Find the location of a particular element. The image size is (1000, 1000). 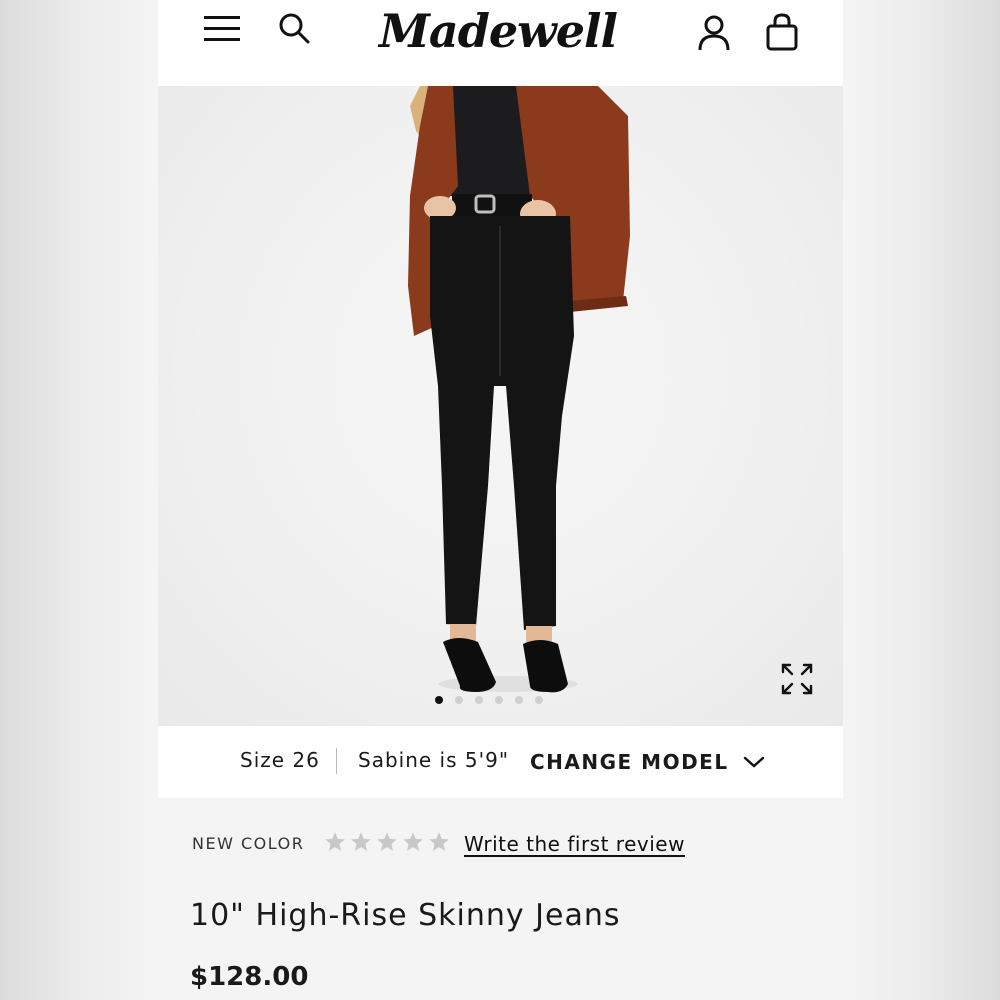

product-title: 10" High-Rise Skinny Jeans is located at coordinates (405, 915).